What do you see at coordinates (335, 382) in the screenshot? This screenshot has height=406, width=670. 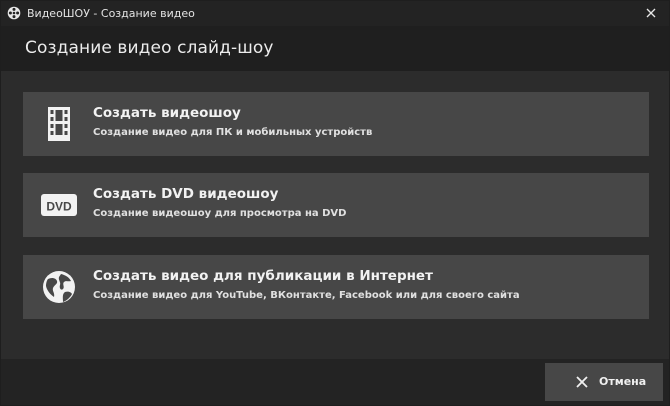 I see `dialog-footer: Отмена` at bounding box center [335, 382].